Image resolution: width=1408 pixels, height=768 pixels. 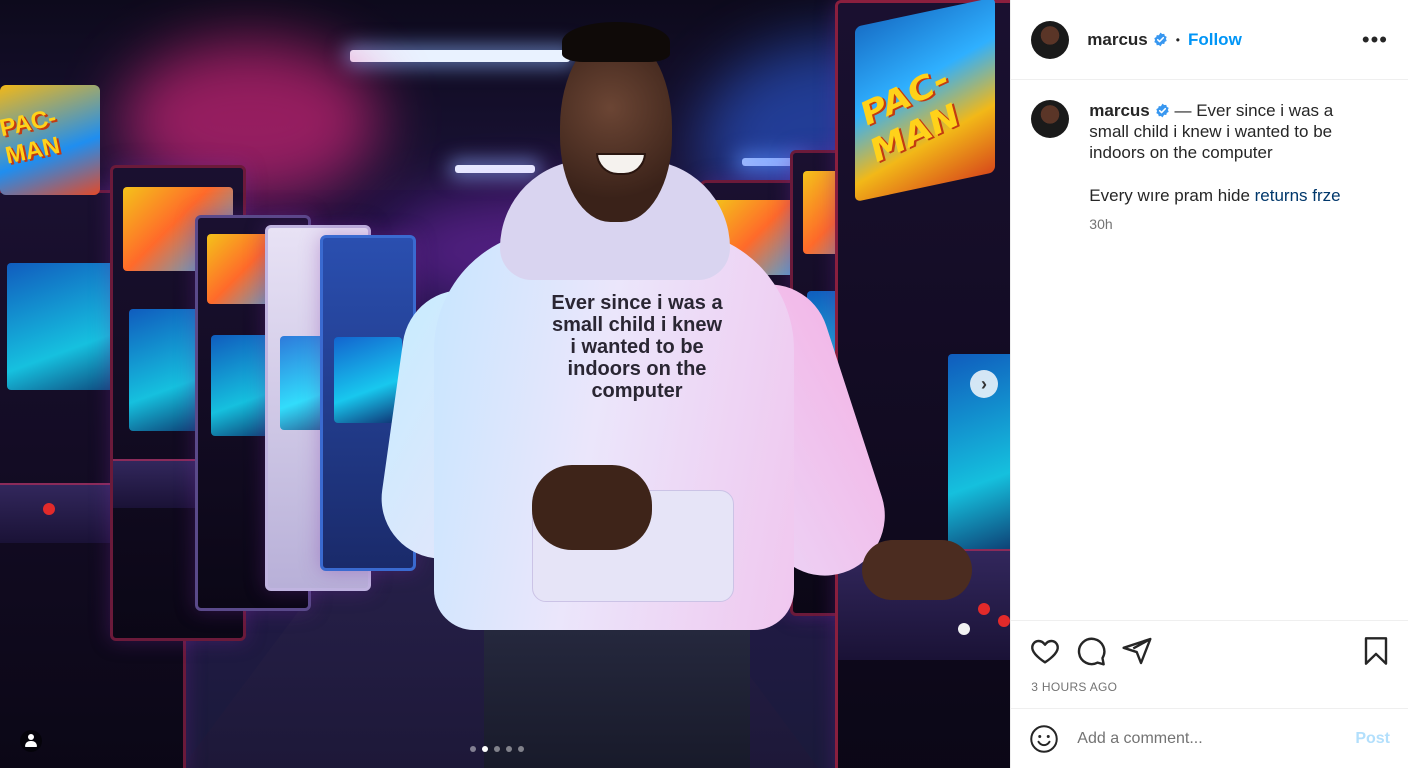 I want to click on carousel-next-button: ›, so click(x=984, y=384).